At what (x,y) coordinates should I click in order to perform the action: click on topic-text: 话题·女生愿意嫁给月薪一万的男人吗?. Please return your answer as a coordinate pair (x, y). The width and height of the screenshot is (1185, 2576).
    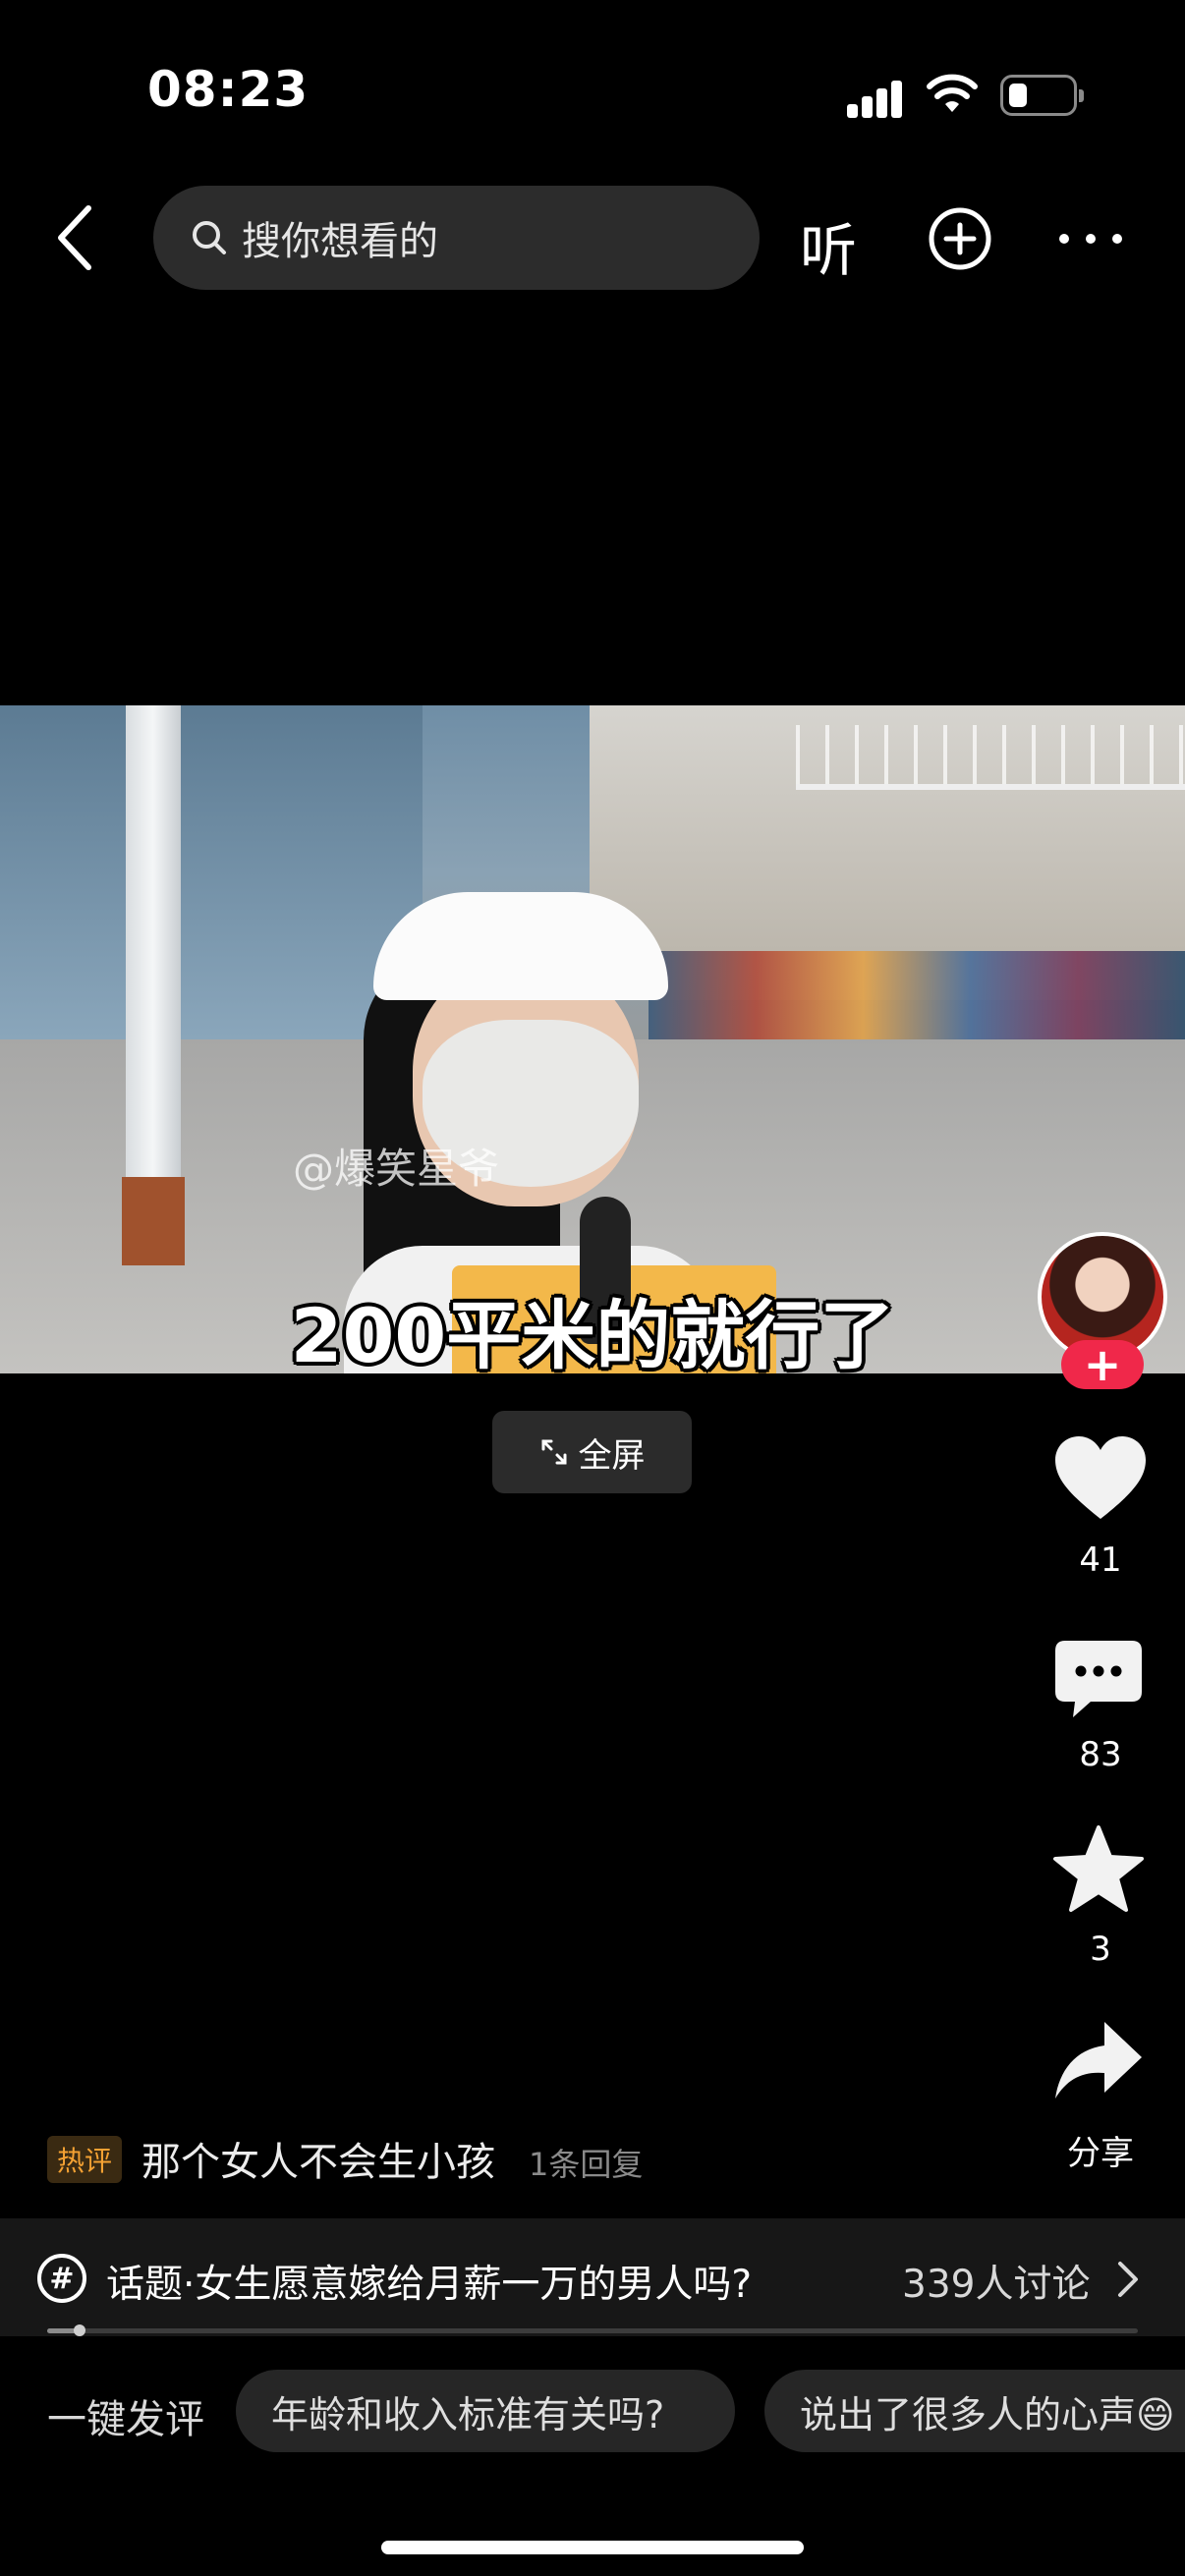
    Looking at the image, I should click on (429, 2281).